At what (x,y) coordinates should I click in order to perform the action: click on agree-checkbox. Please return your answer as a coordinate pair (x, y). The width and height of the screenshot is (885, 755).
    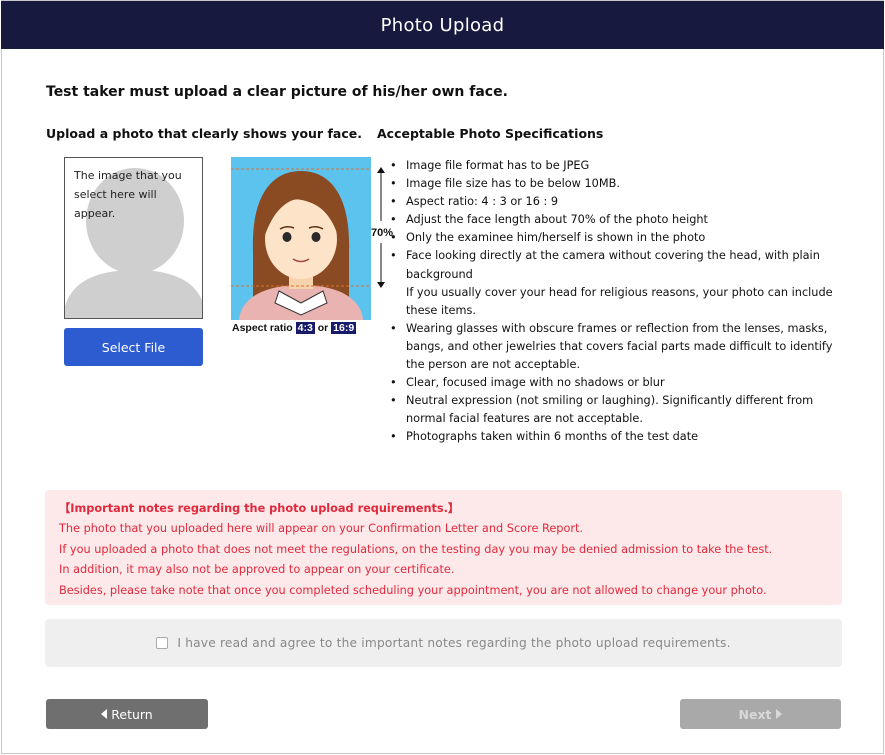
    Looking at the image, I should click on (162, 643).